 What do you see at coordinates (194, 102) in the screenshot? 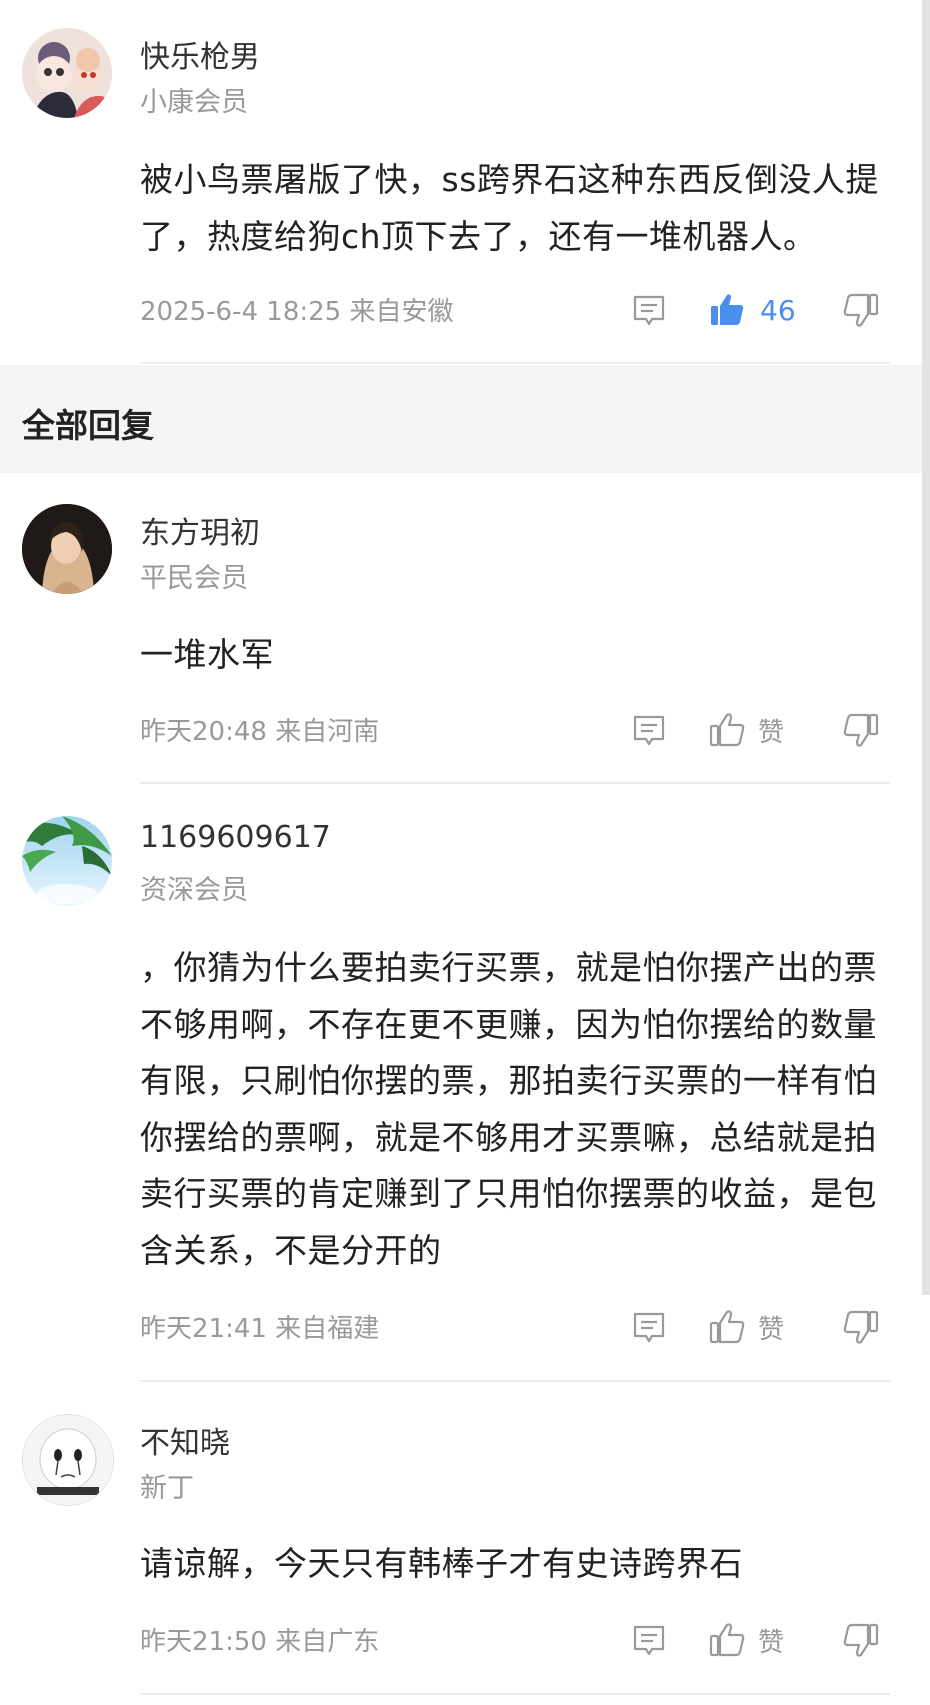
I see `member-level: 小康会员` at bounding box center [194, 102].